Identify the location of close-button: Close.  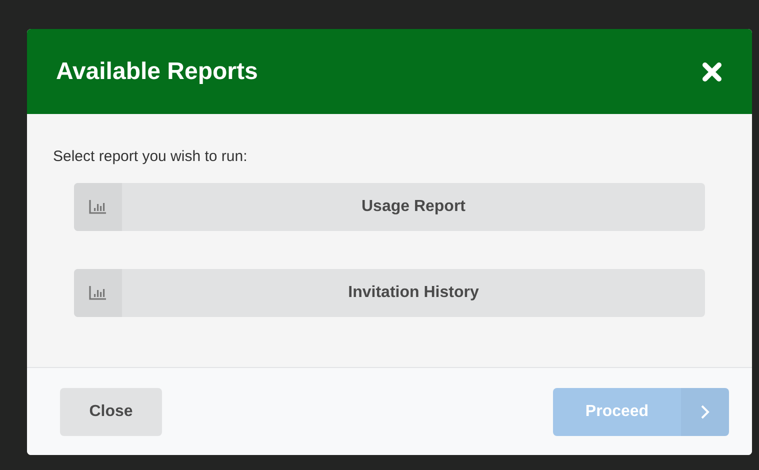
(111, 412).